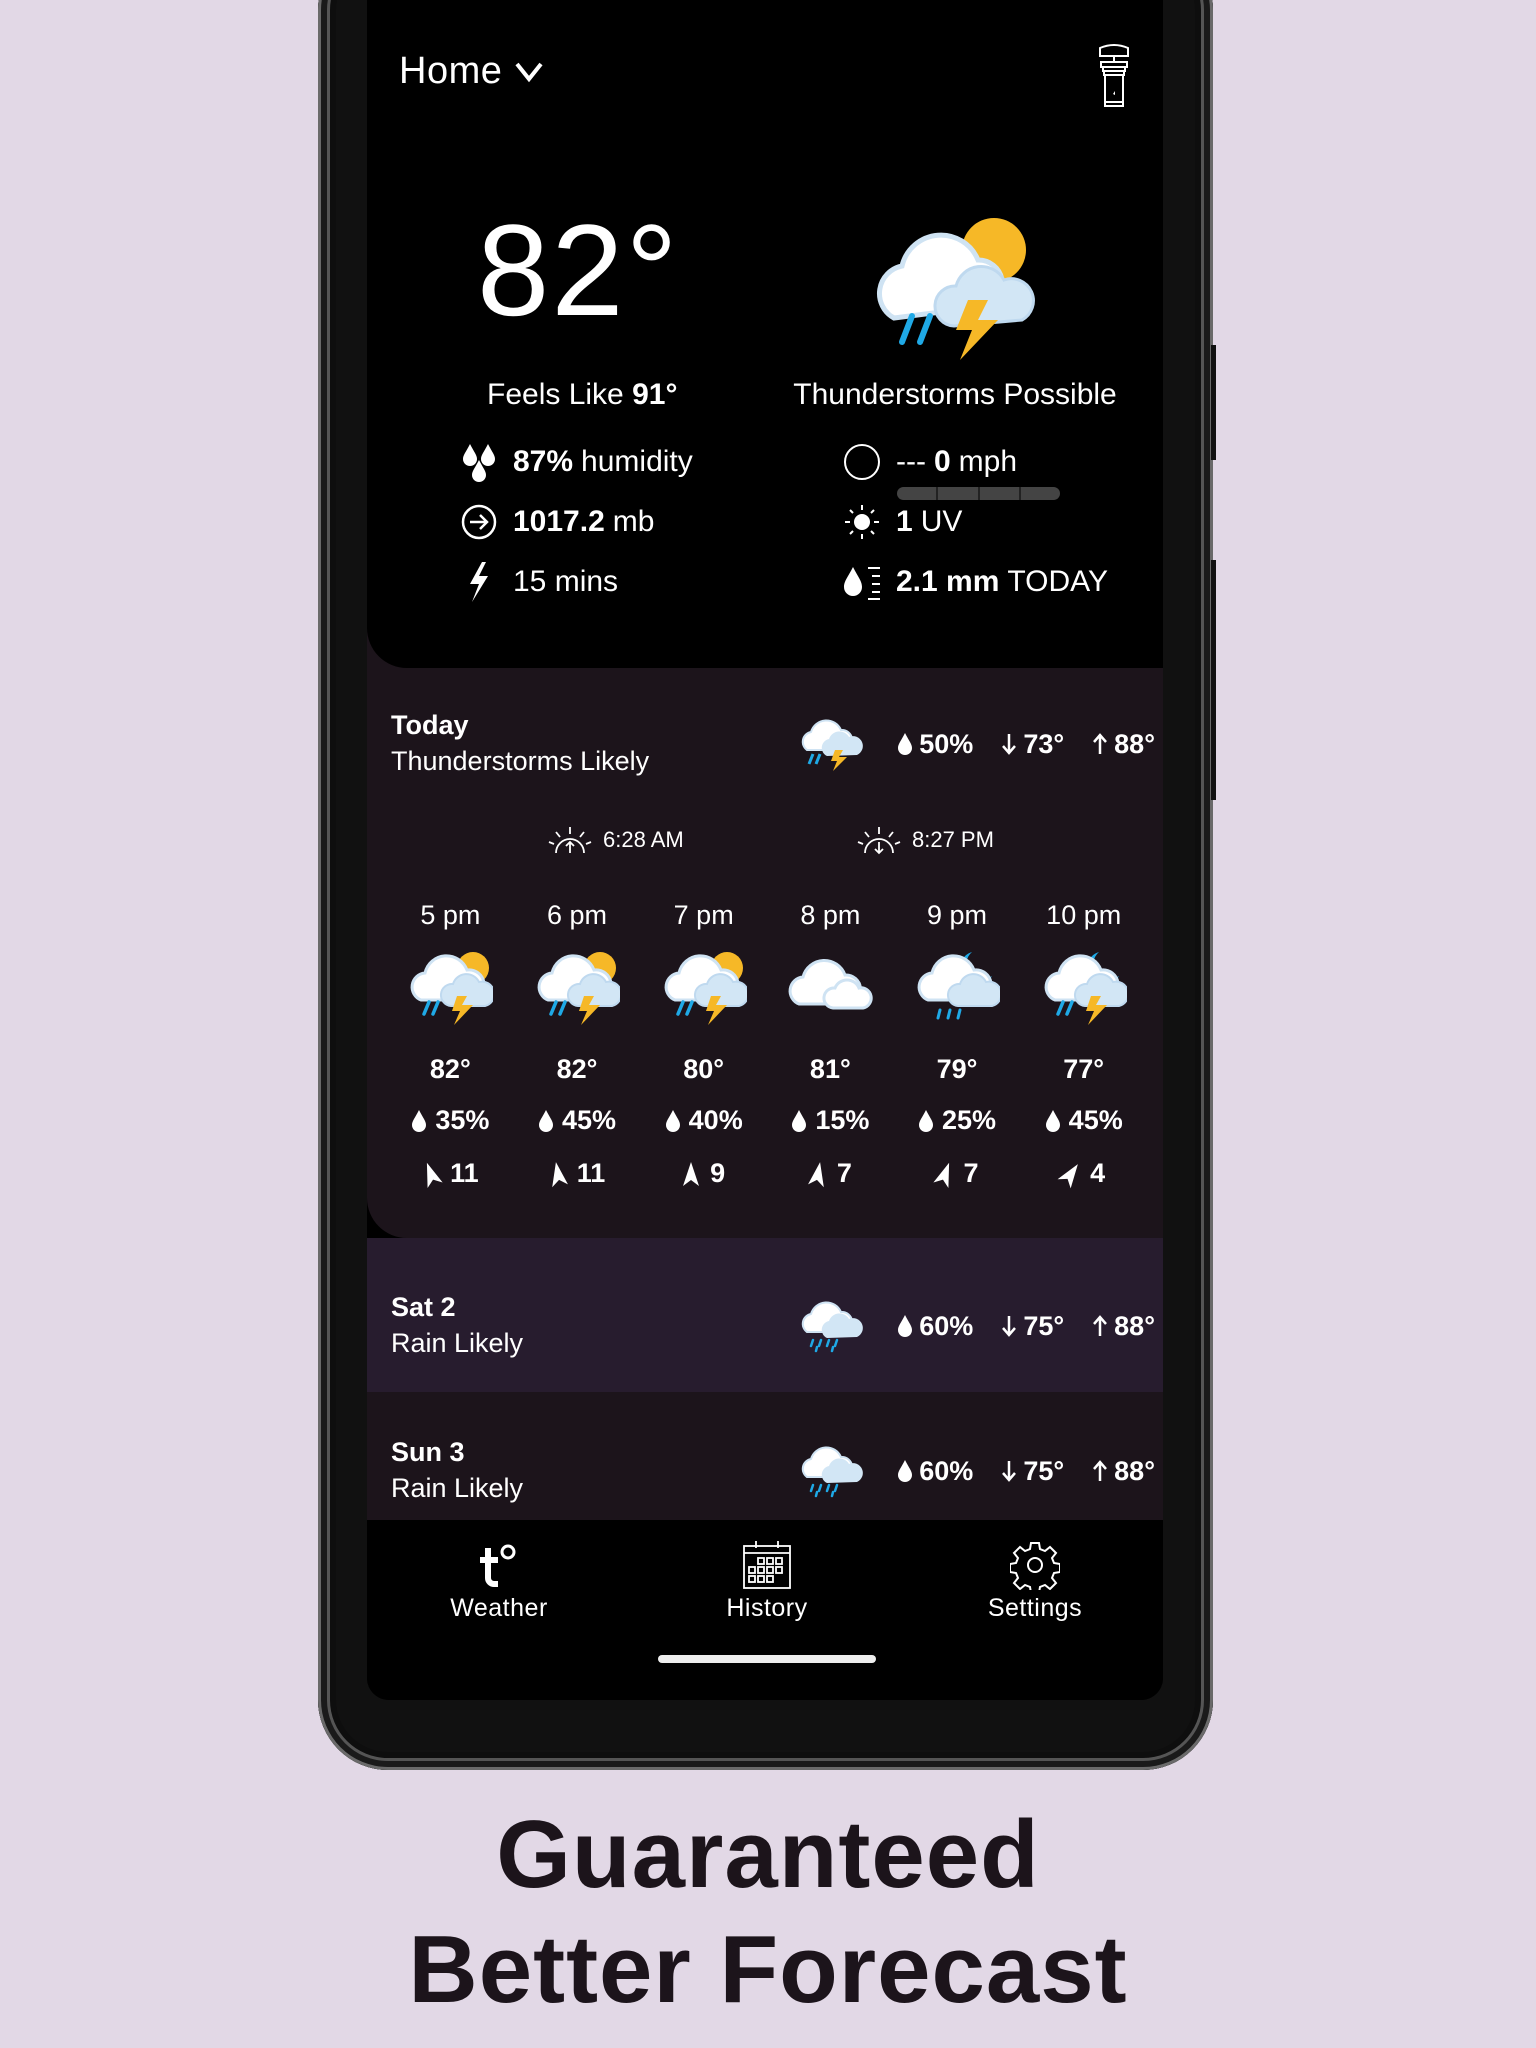 The image size is (1536, 2048). I want to click on hour-temp: 79°, so click(957, 1069).